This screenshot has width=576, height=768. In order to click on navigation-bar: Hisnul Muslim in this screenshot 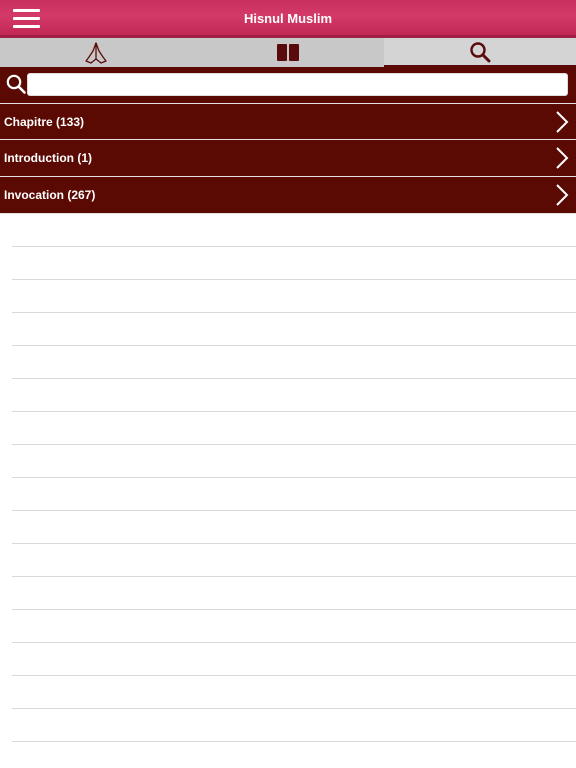, I will do `click(288, 19)`.